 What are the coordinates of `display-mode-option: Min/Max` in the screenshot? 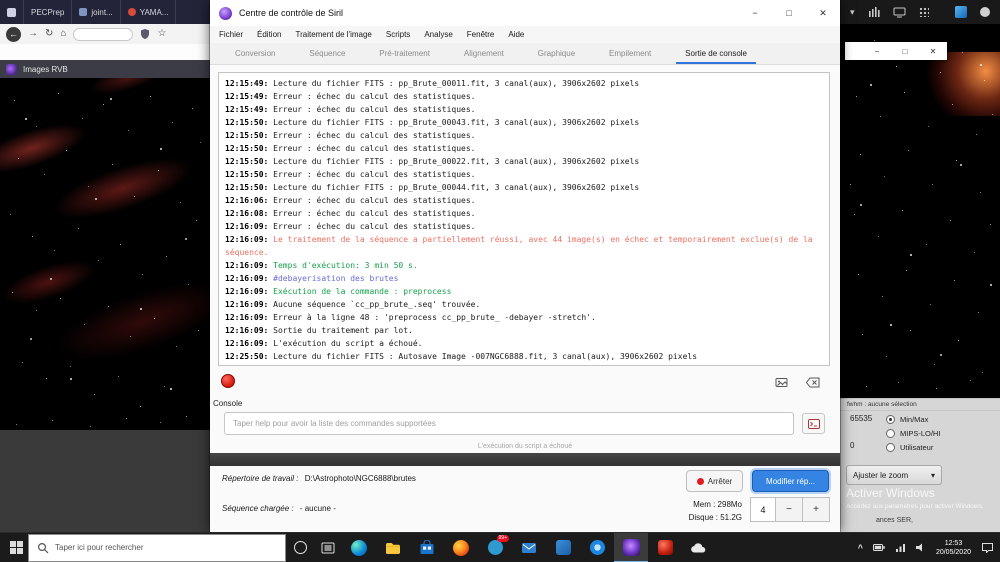 It's located at (913, 419).